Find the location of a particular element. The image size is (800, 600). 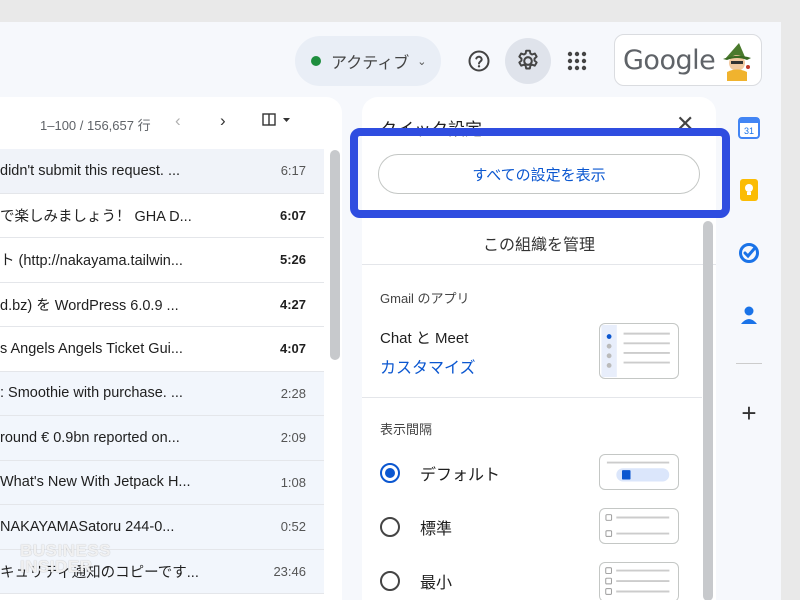

density-option-label: 最小 is located at coordinates (436, 583).